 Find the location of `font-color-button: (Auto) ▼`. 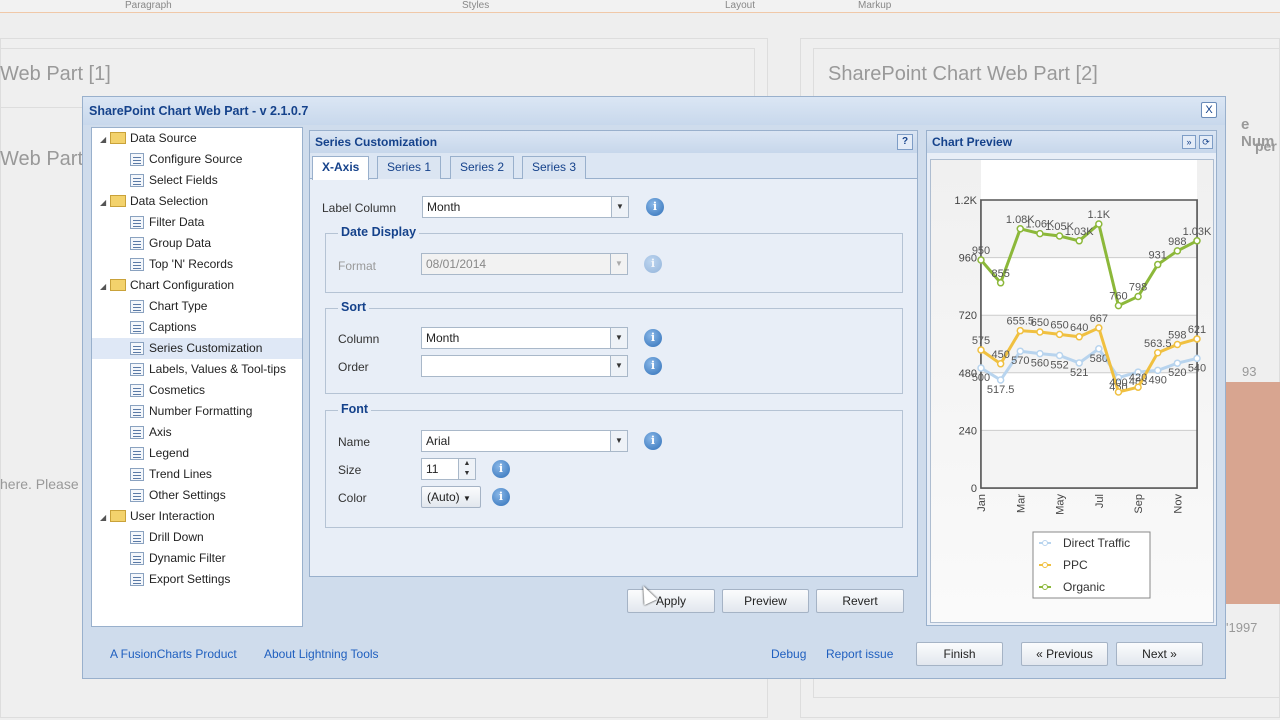

font-color-button: (Auto) ▼ is located at coordinates (451, 497).